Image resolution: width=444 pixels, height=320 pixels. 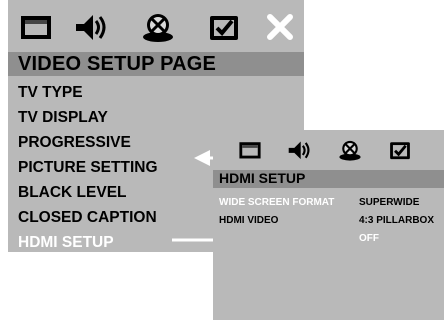 I want to click on hdmi-values-list: SUPERWIDE 4:3 PILLARBOX OFF, so click(x=396, y=221).